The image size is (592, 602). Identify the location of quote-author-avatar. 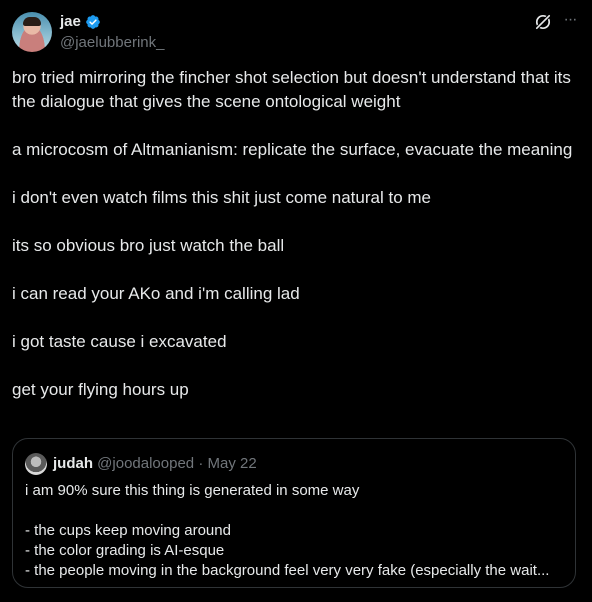
(36, 464).